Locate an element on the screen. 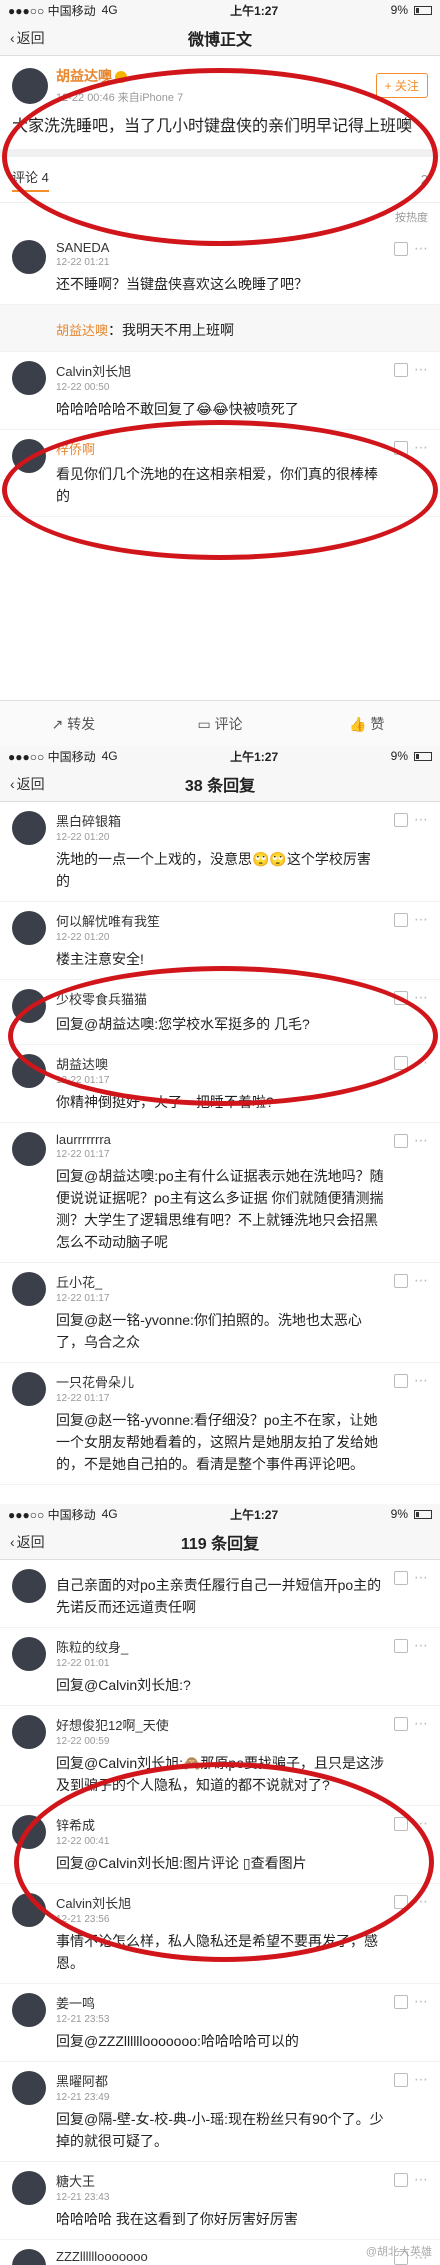 The width and height of the screenshot is (440, 2265). like-button: 👍 赞 is located at coordinates (366, 724).